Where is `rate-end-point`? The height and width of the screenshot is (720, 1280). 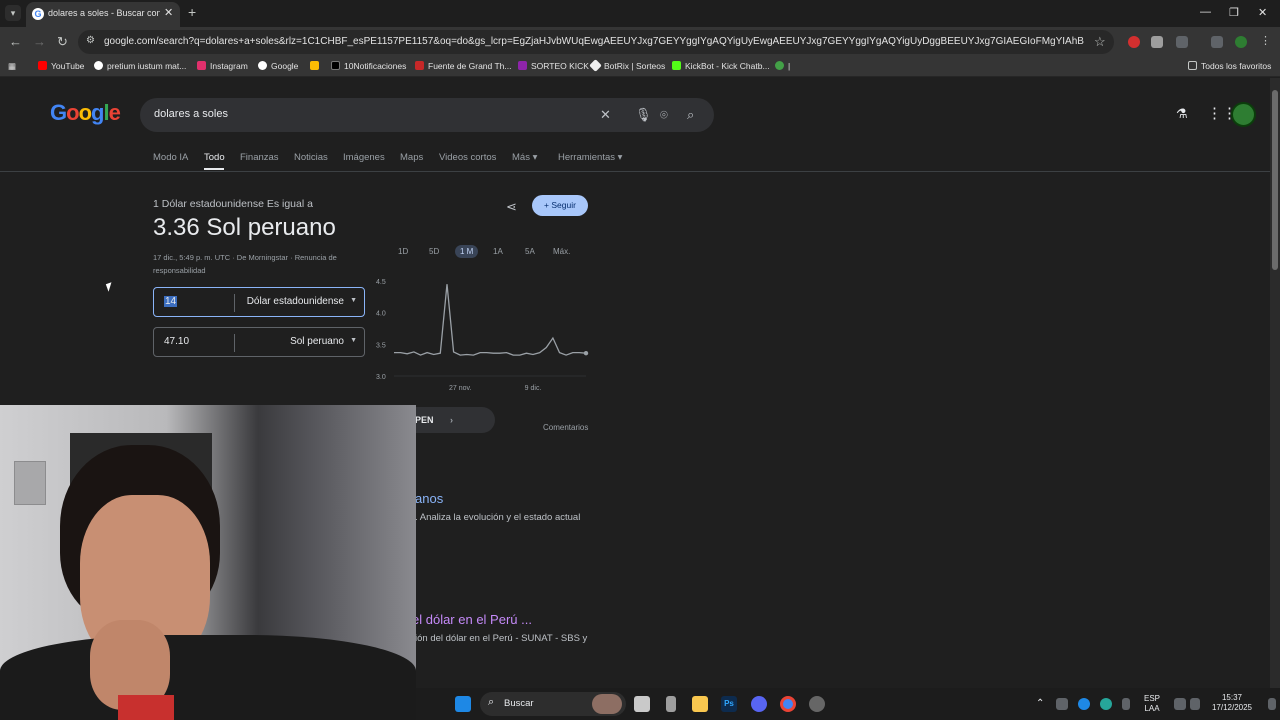
rate-end-point is located at coordinates (586, 353).